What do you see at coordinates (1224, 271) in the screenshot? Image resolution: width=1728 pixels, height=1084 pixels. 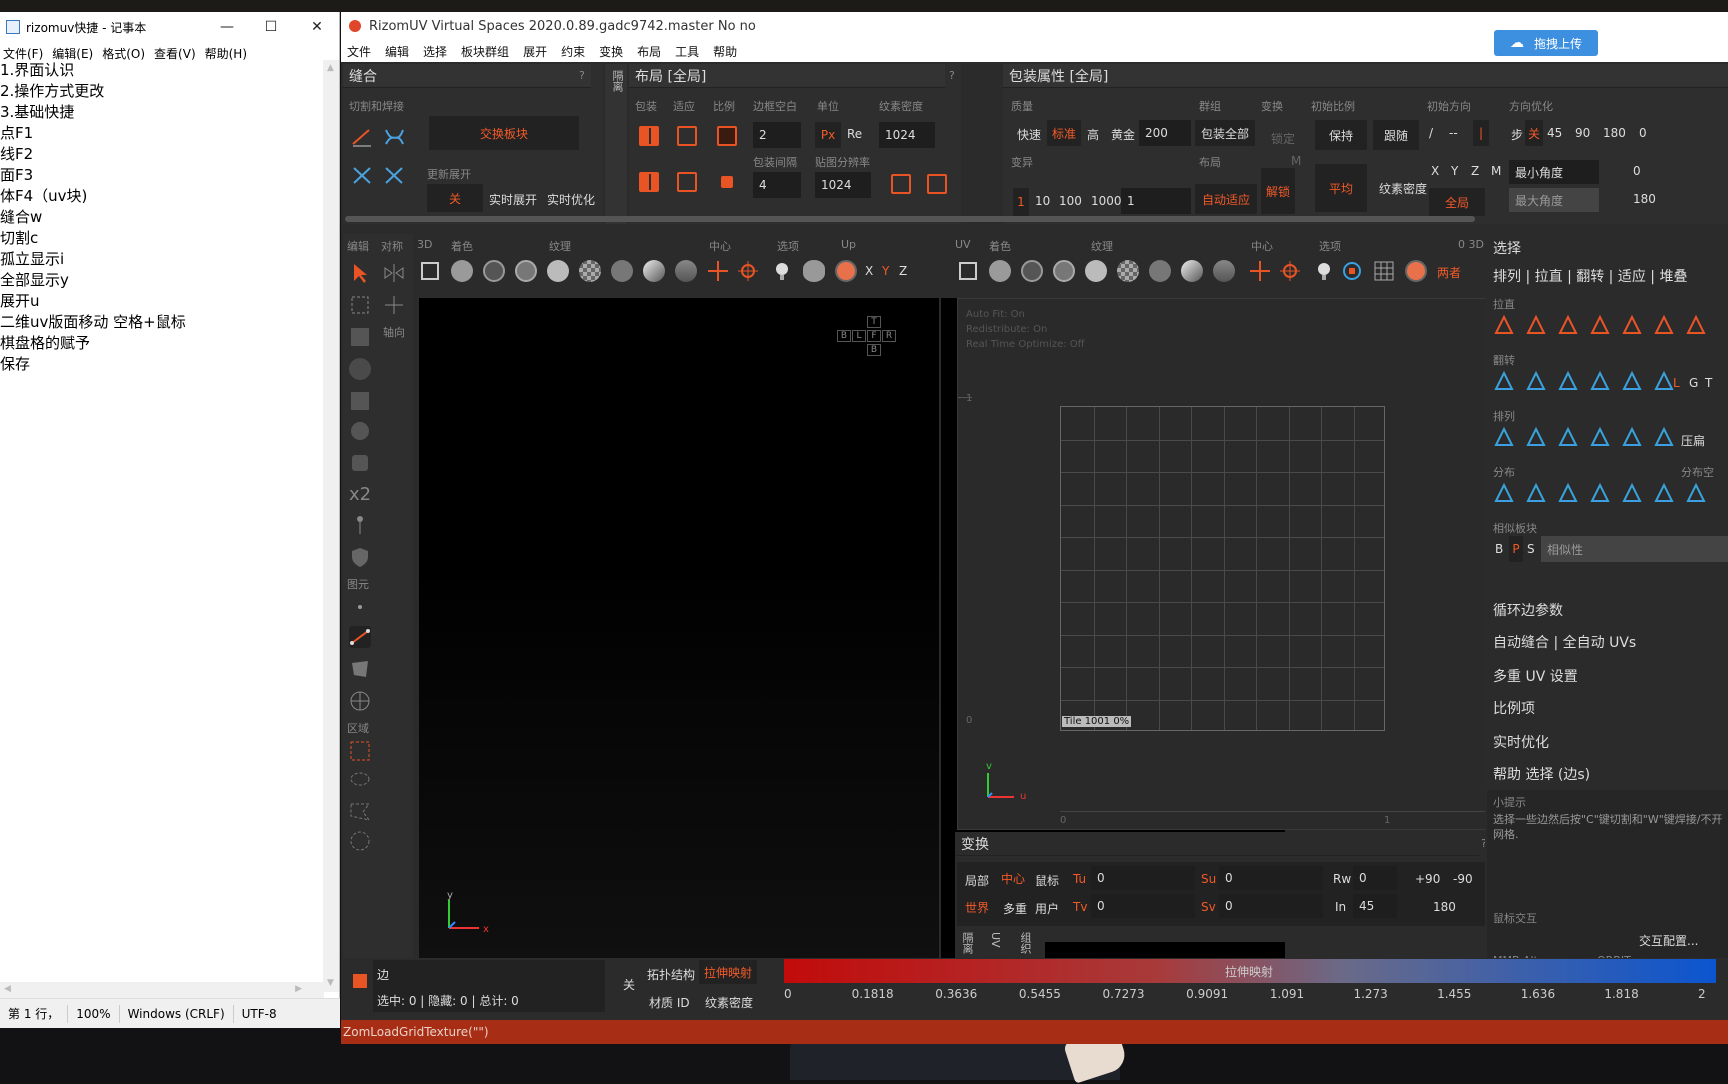 I see `uv-landscape-sphere` at bounding box center [1224, 271].